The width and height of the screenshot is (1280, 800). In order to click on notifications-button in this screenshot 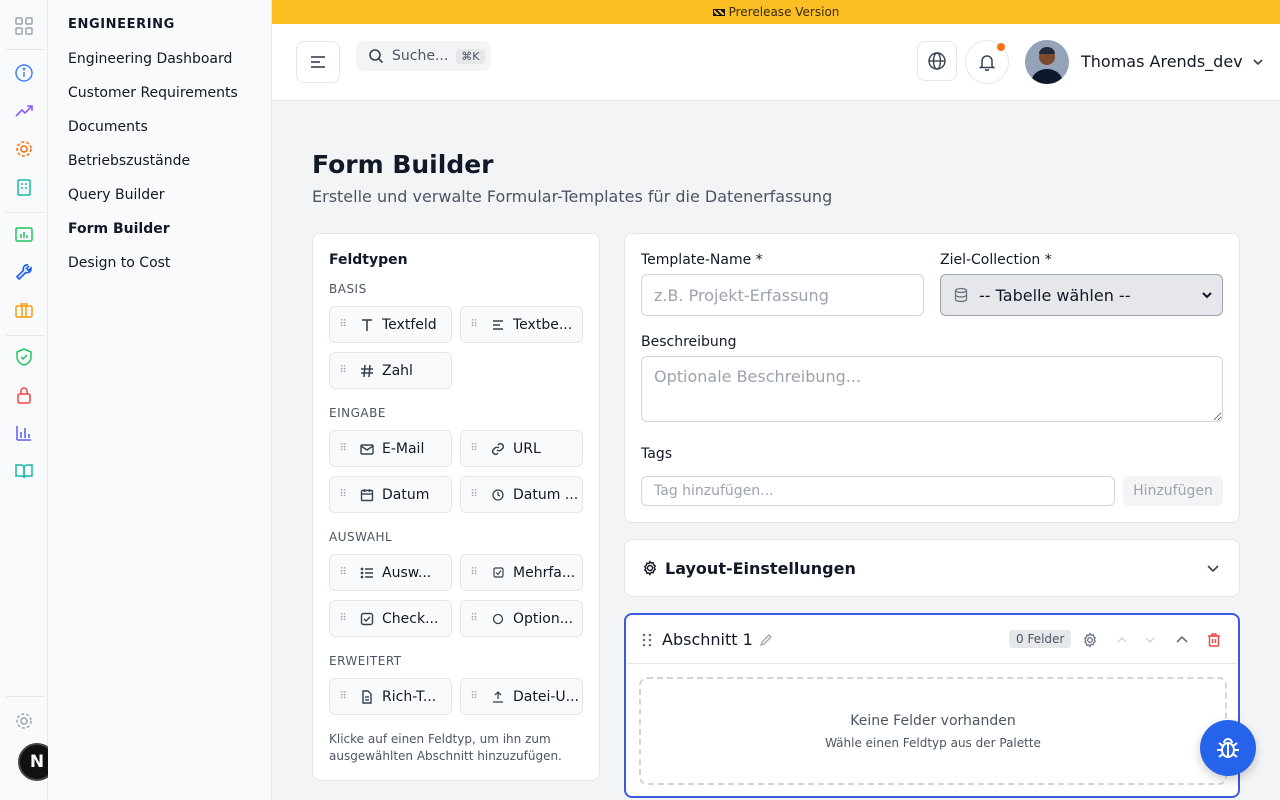, I will do `click(987, 62)`.